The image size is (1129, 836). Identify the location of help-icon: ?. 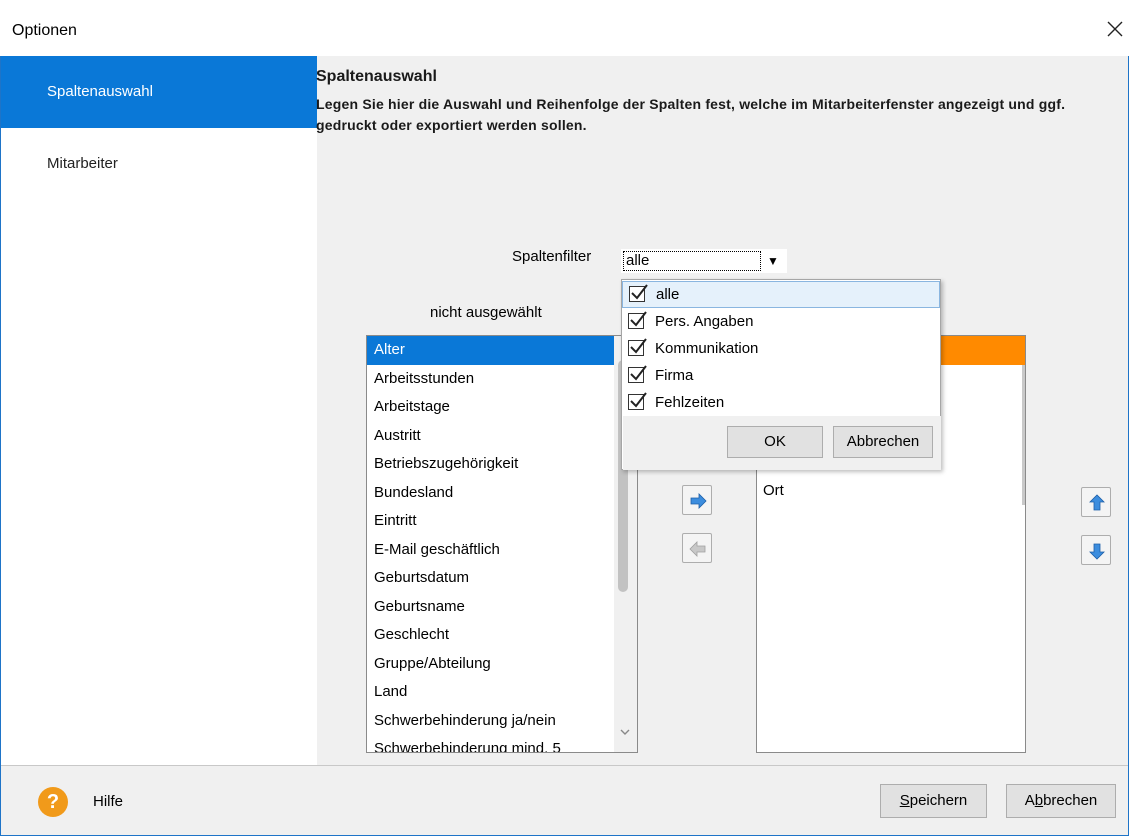
(53, 802).